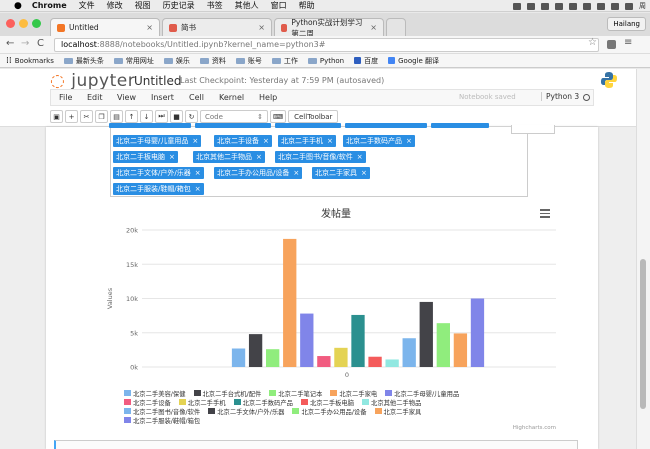 This screenshot has width=650, height=449. Describe the element at coordinates (116, 116) in the screenshot. I see `paste-icon: ▤` at that location.